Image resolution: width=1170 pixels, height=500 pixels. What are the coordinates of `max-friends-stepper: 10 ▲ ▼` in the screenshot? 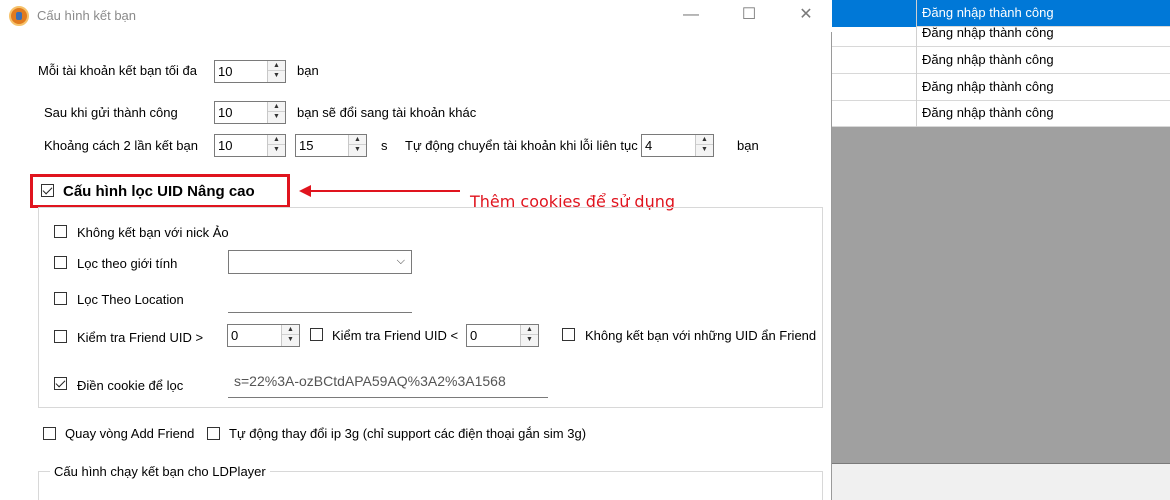 It's located at (250, 71).